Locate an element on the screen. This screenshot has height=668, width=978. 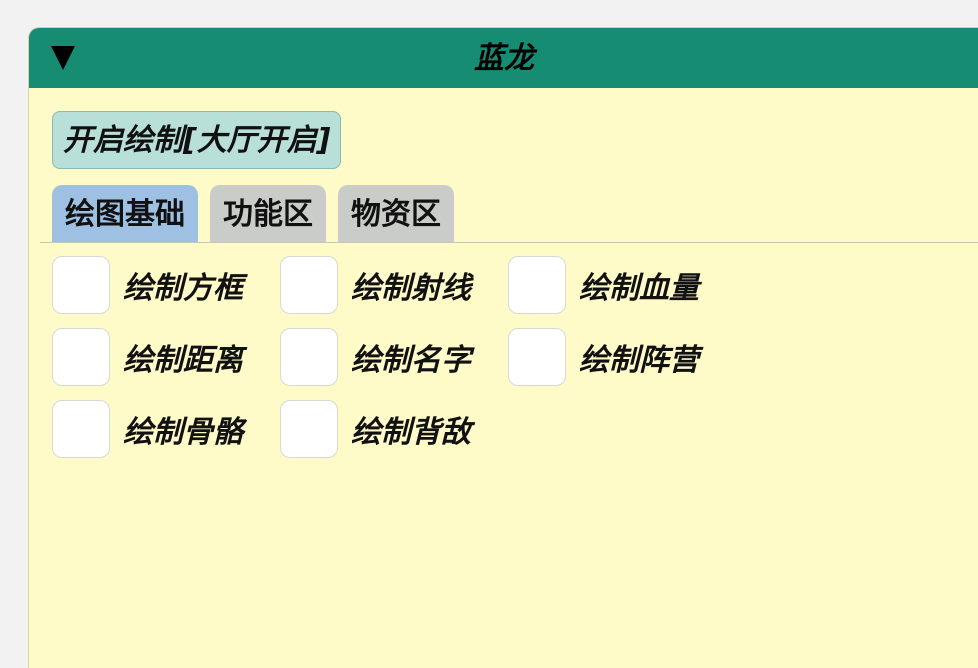
option-draw-box: 绘制方框 is located at coordinates (147, 285).